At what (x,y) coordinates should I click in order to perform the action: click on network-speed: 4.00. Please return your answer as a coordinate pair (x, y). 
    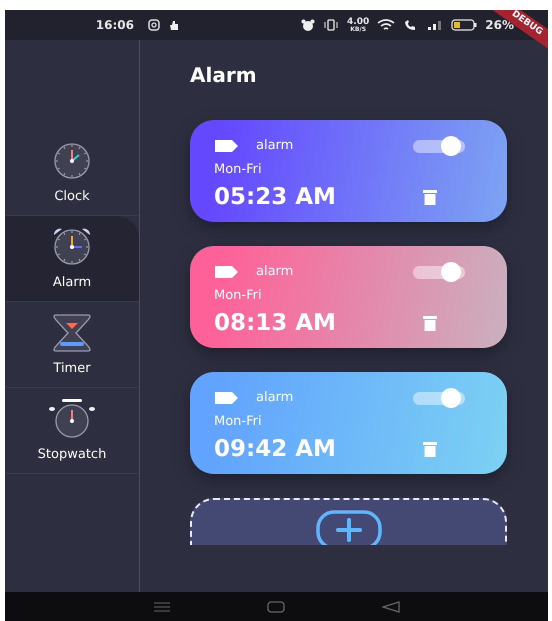
    Looking at the image, I should click on (358, 22).